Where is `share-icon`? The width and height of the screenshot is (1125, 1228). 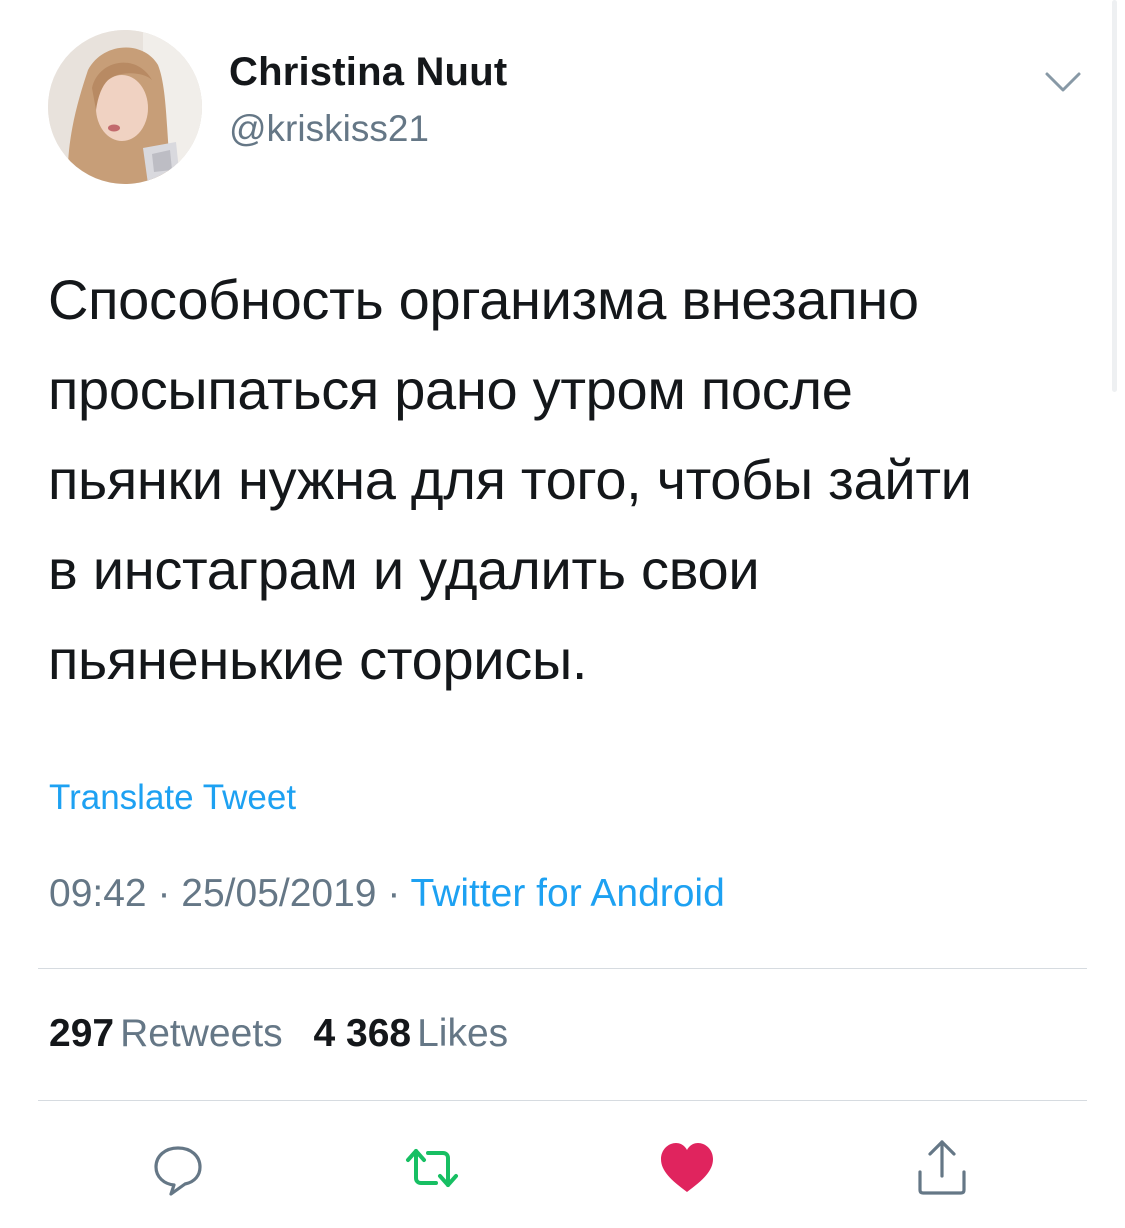 share-icon is located at coordinates (942, 1167).